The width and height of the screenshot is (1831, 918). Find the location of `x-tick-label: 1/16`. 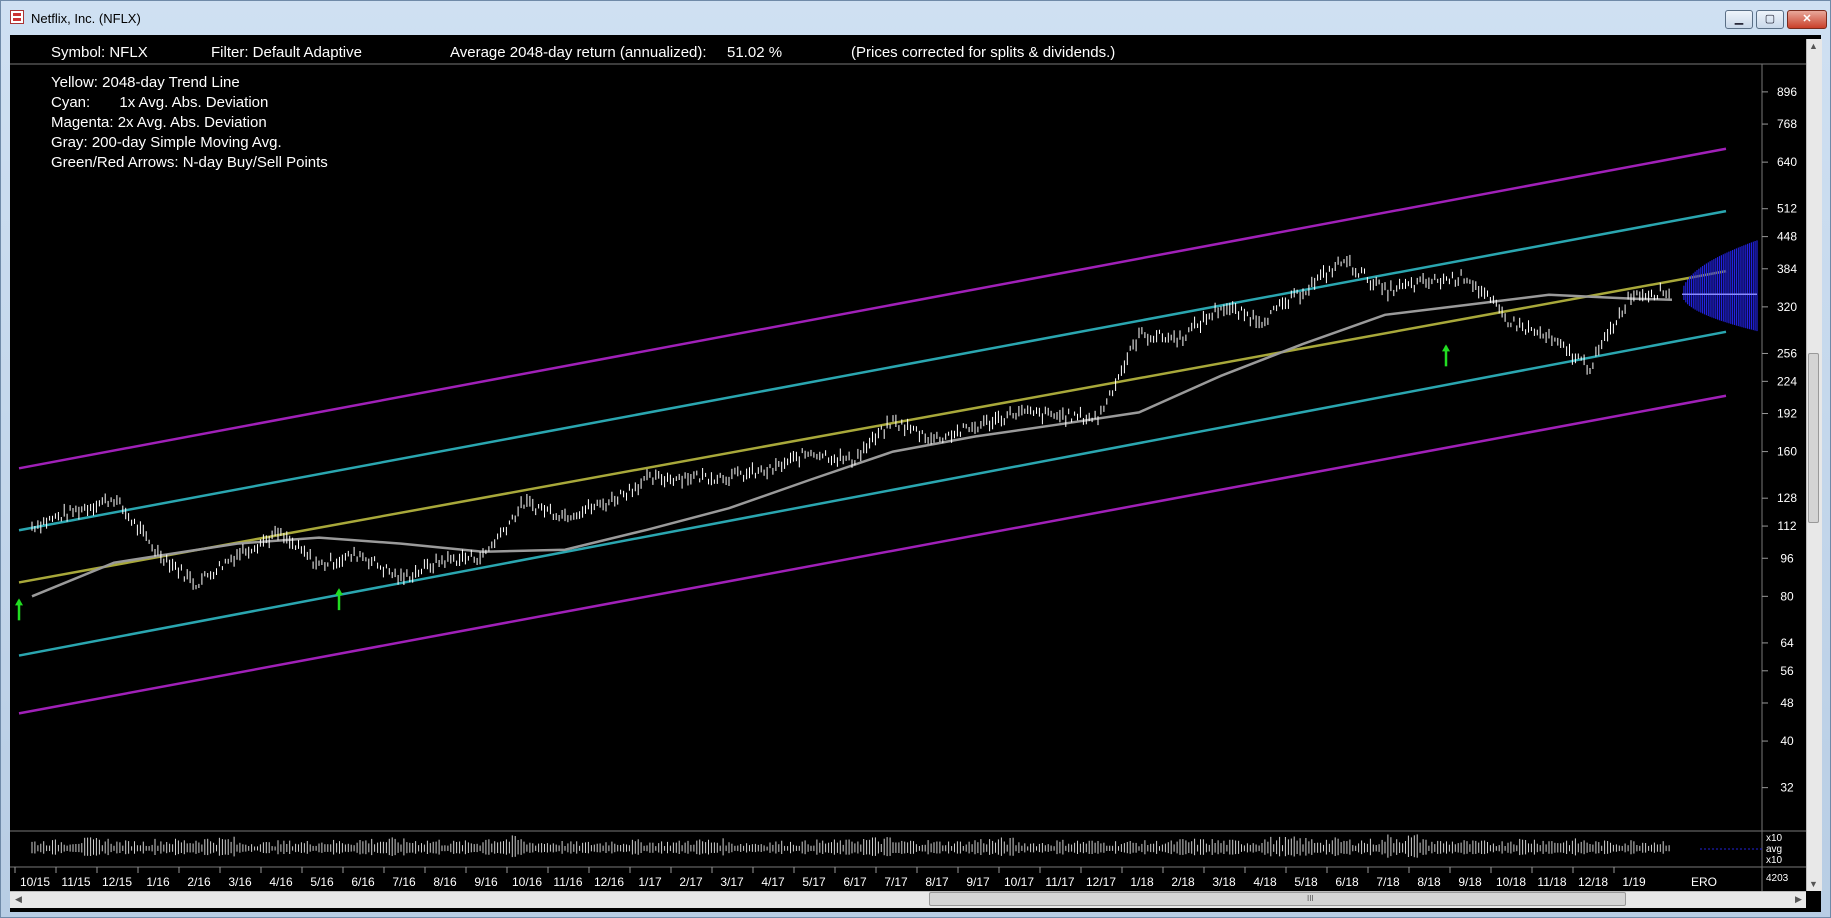

x-tick-label: 1/16 is located at coordinates (158, 882).